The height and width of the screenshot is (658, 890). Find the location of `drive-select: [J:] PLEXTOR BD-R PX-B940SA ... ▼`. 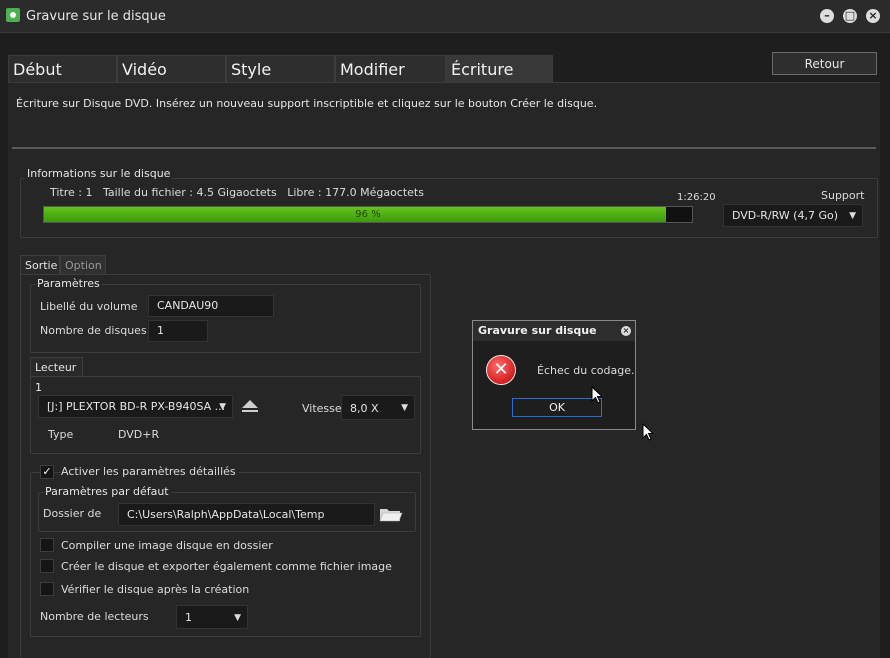

drive-select: [J:] PLEXTOR BD-R PX-B940SA ... ▼ is located at coordinates (135, 406).